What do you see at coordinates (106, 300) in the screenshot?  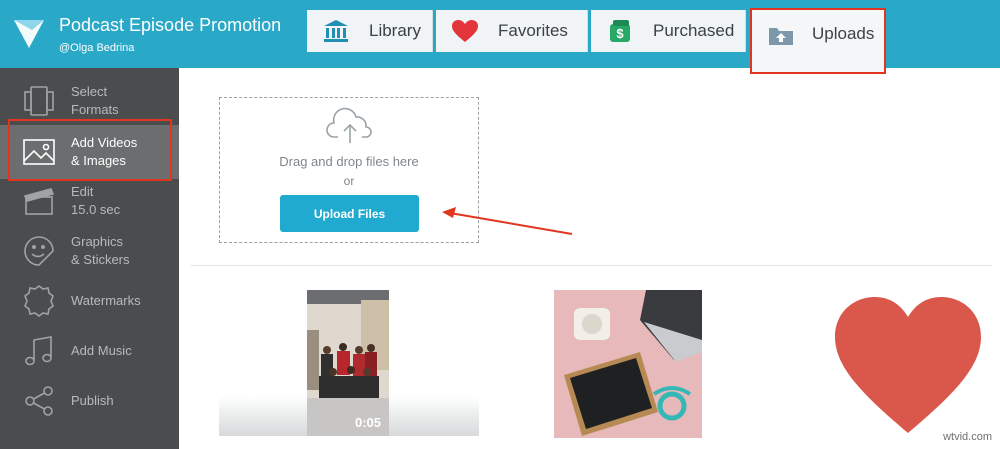 I see `sidebar-item-label: Watermarks` at bounding box center [106, 300].